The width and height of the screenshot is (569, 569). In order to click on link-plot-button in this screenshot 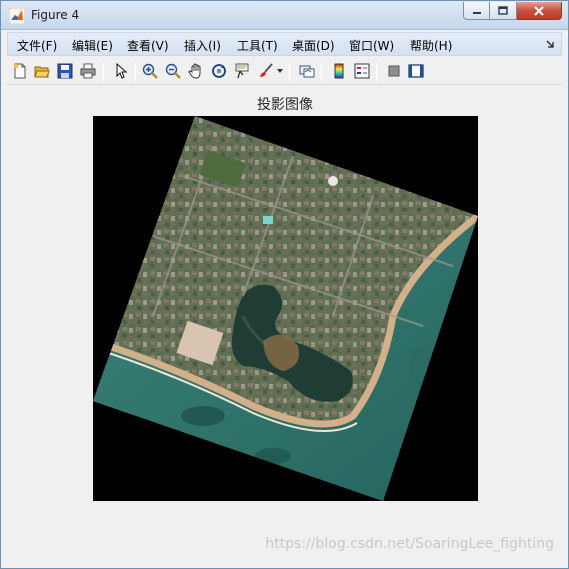, I will do `click(307, 71)`.